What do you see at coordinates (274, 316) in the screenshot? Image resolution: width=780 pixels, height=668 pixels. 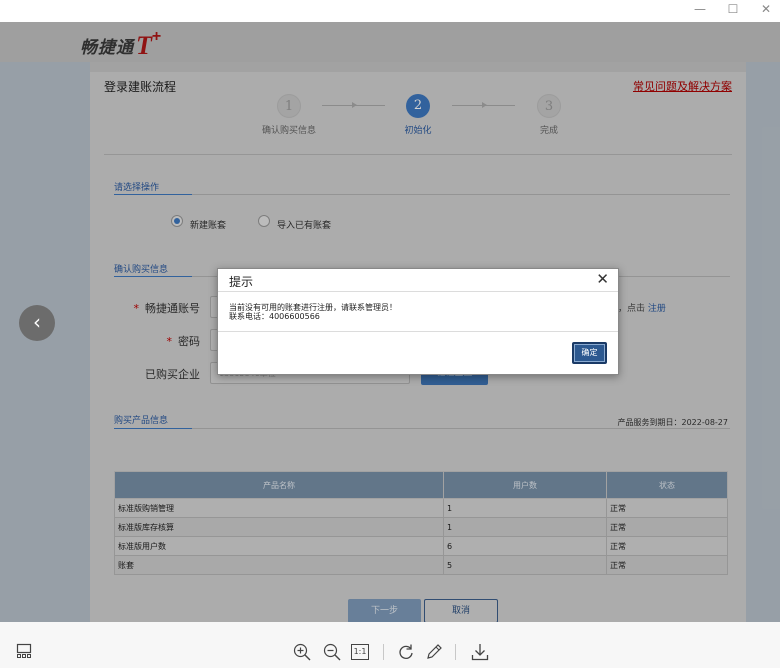 I see `dialog-phone: 联系电话：4006600566` at bounding box center [274, 316].